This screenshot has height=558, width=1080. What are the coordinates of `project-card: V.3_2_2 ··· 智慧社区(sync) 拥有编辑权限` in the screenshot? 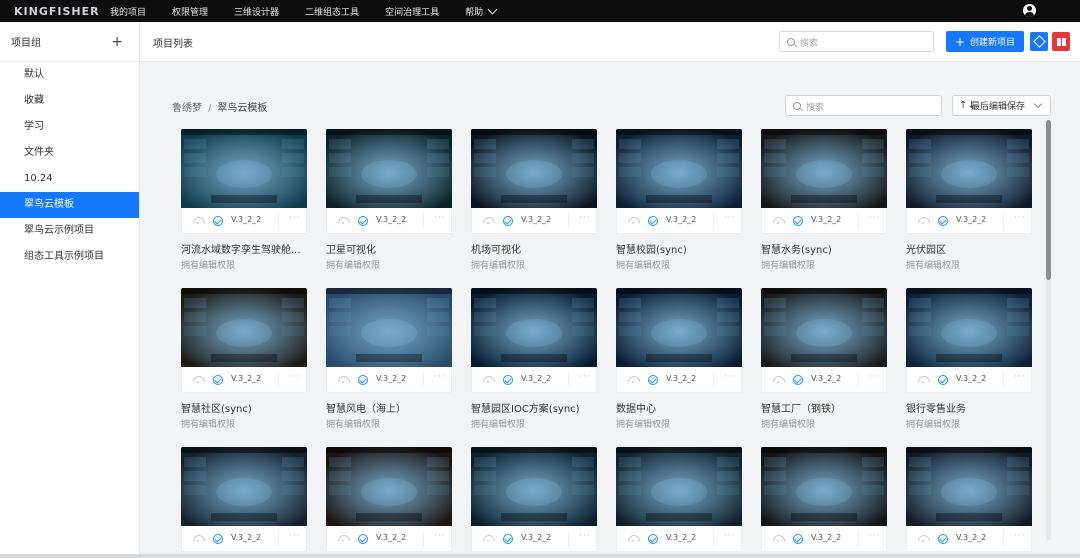 It's located at (244, 359).